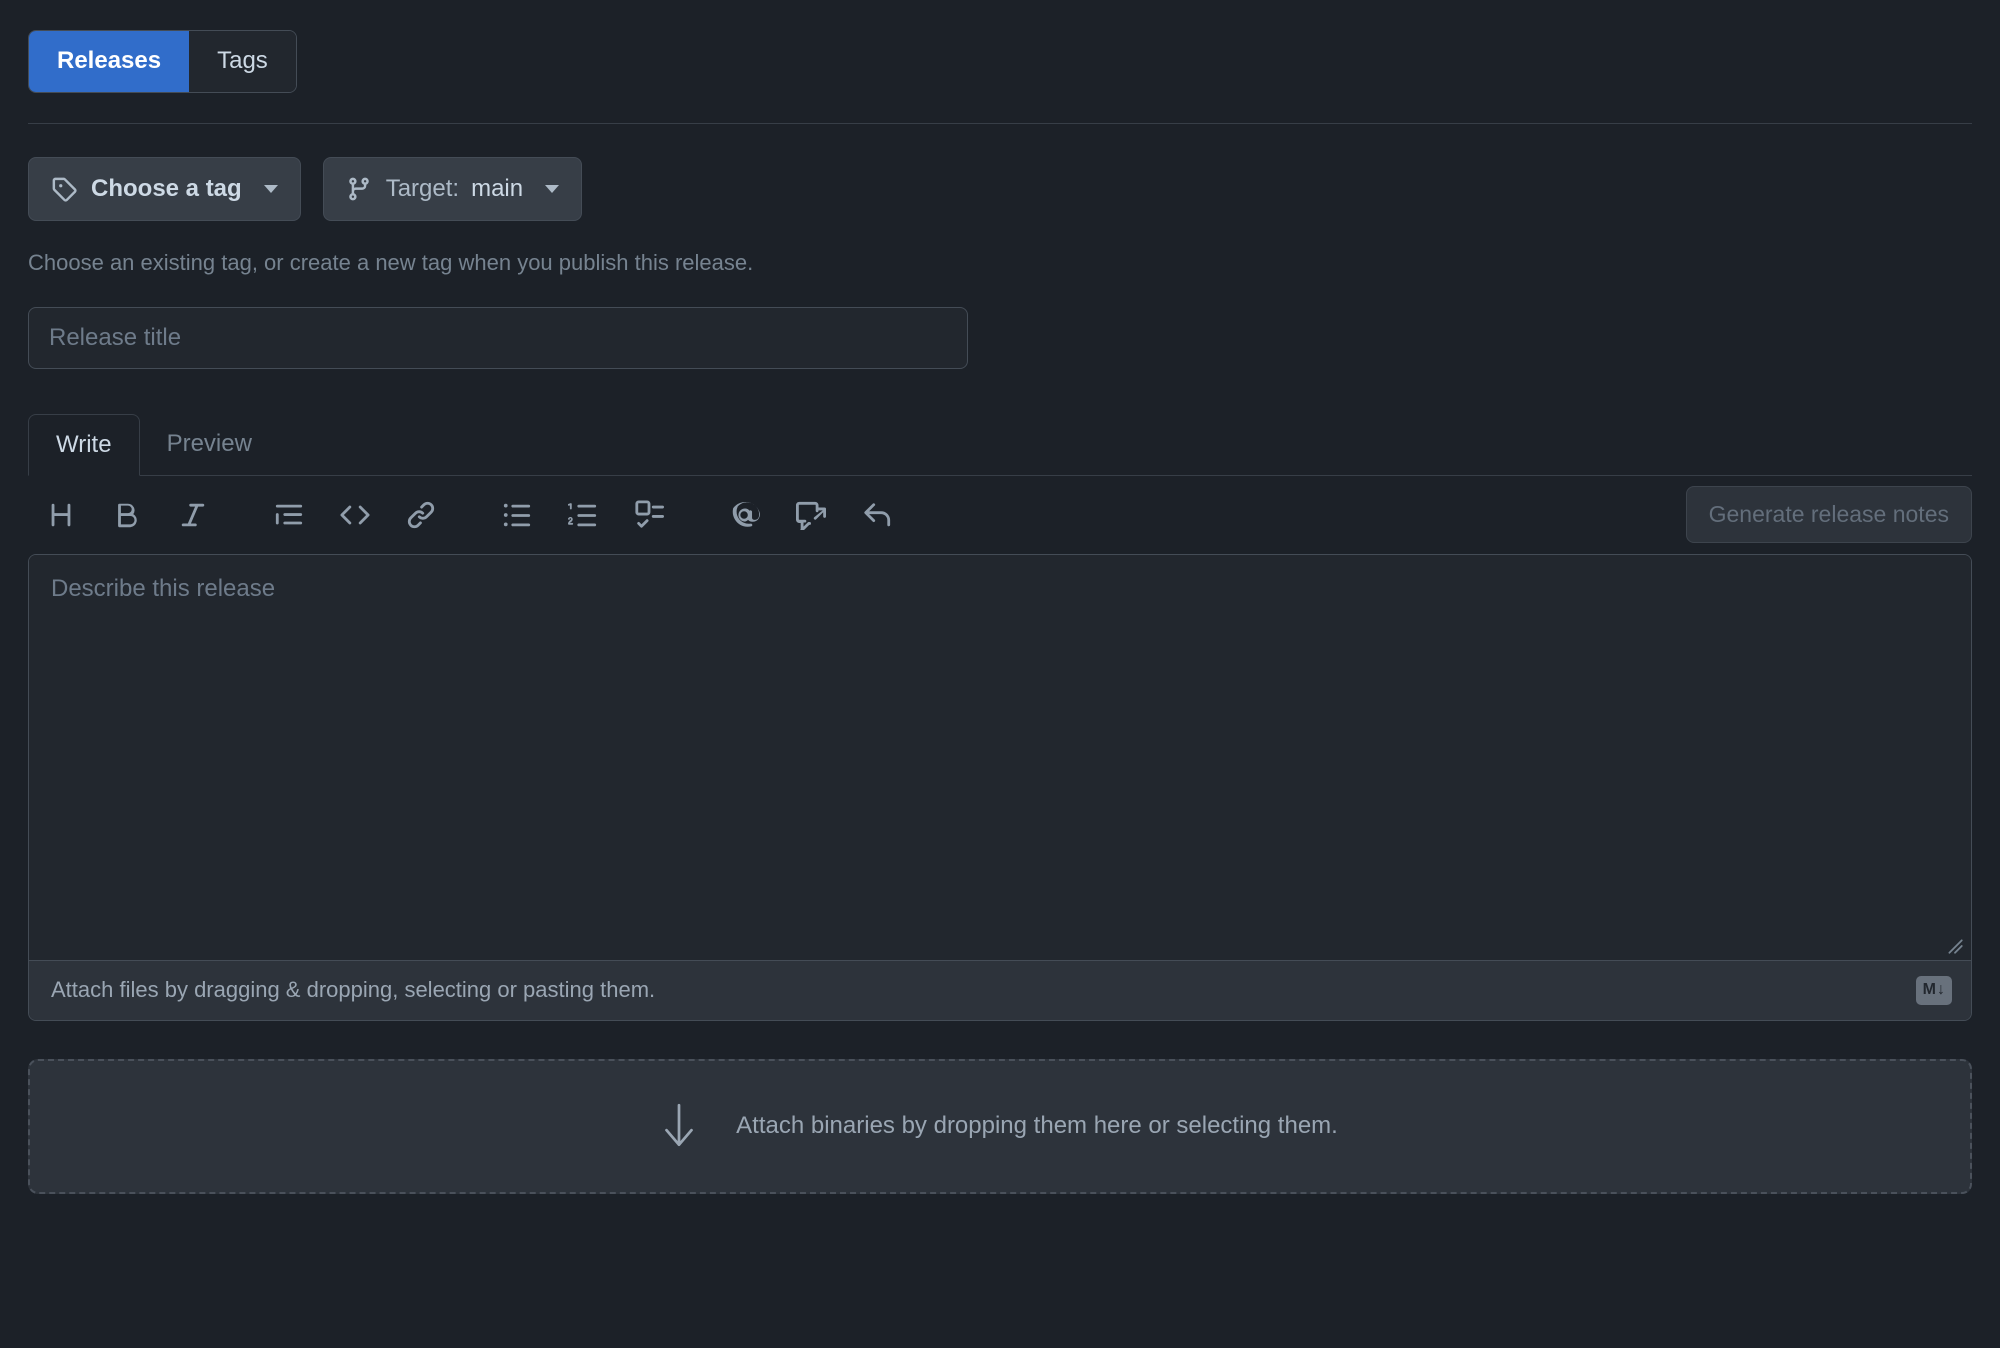  What do you see at coordinates (109, 61) in the screenshot?
I see `tab-releases: Releases` at bounding box center [109, 61].